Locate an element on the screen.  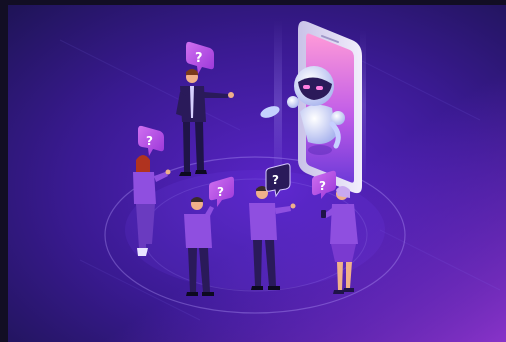
top-dark-edge is located at coordinates (253, 2).